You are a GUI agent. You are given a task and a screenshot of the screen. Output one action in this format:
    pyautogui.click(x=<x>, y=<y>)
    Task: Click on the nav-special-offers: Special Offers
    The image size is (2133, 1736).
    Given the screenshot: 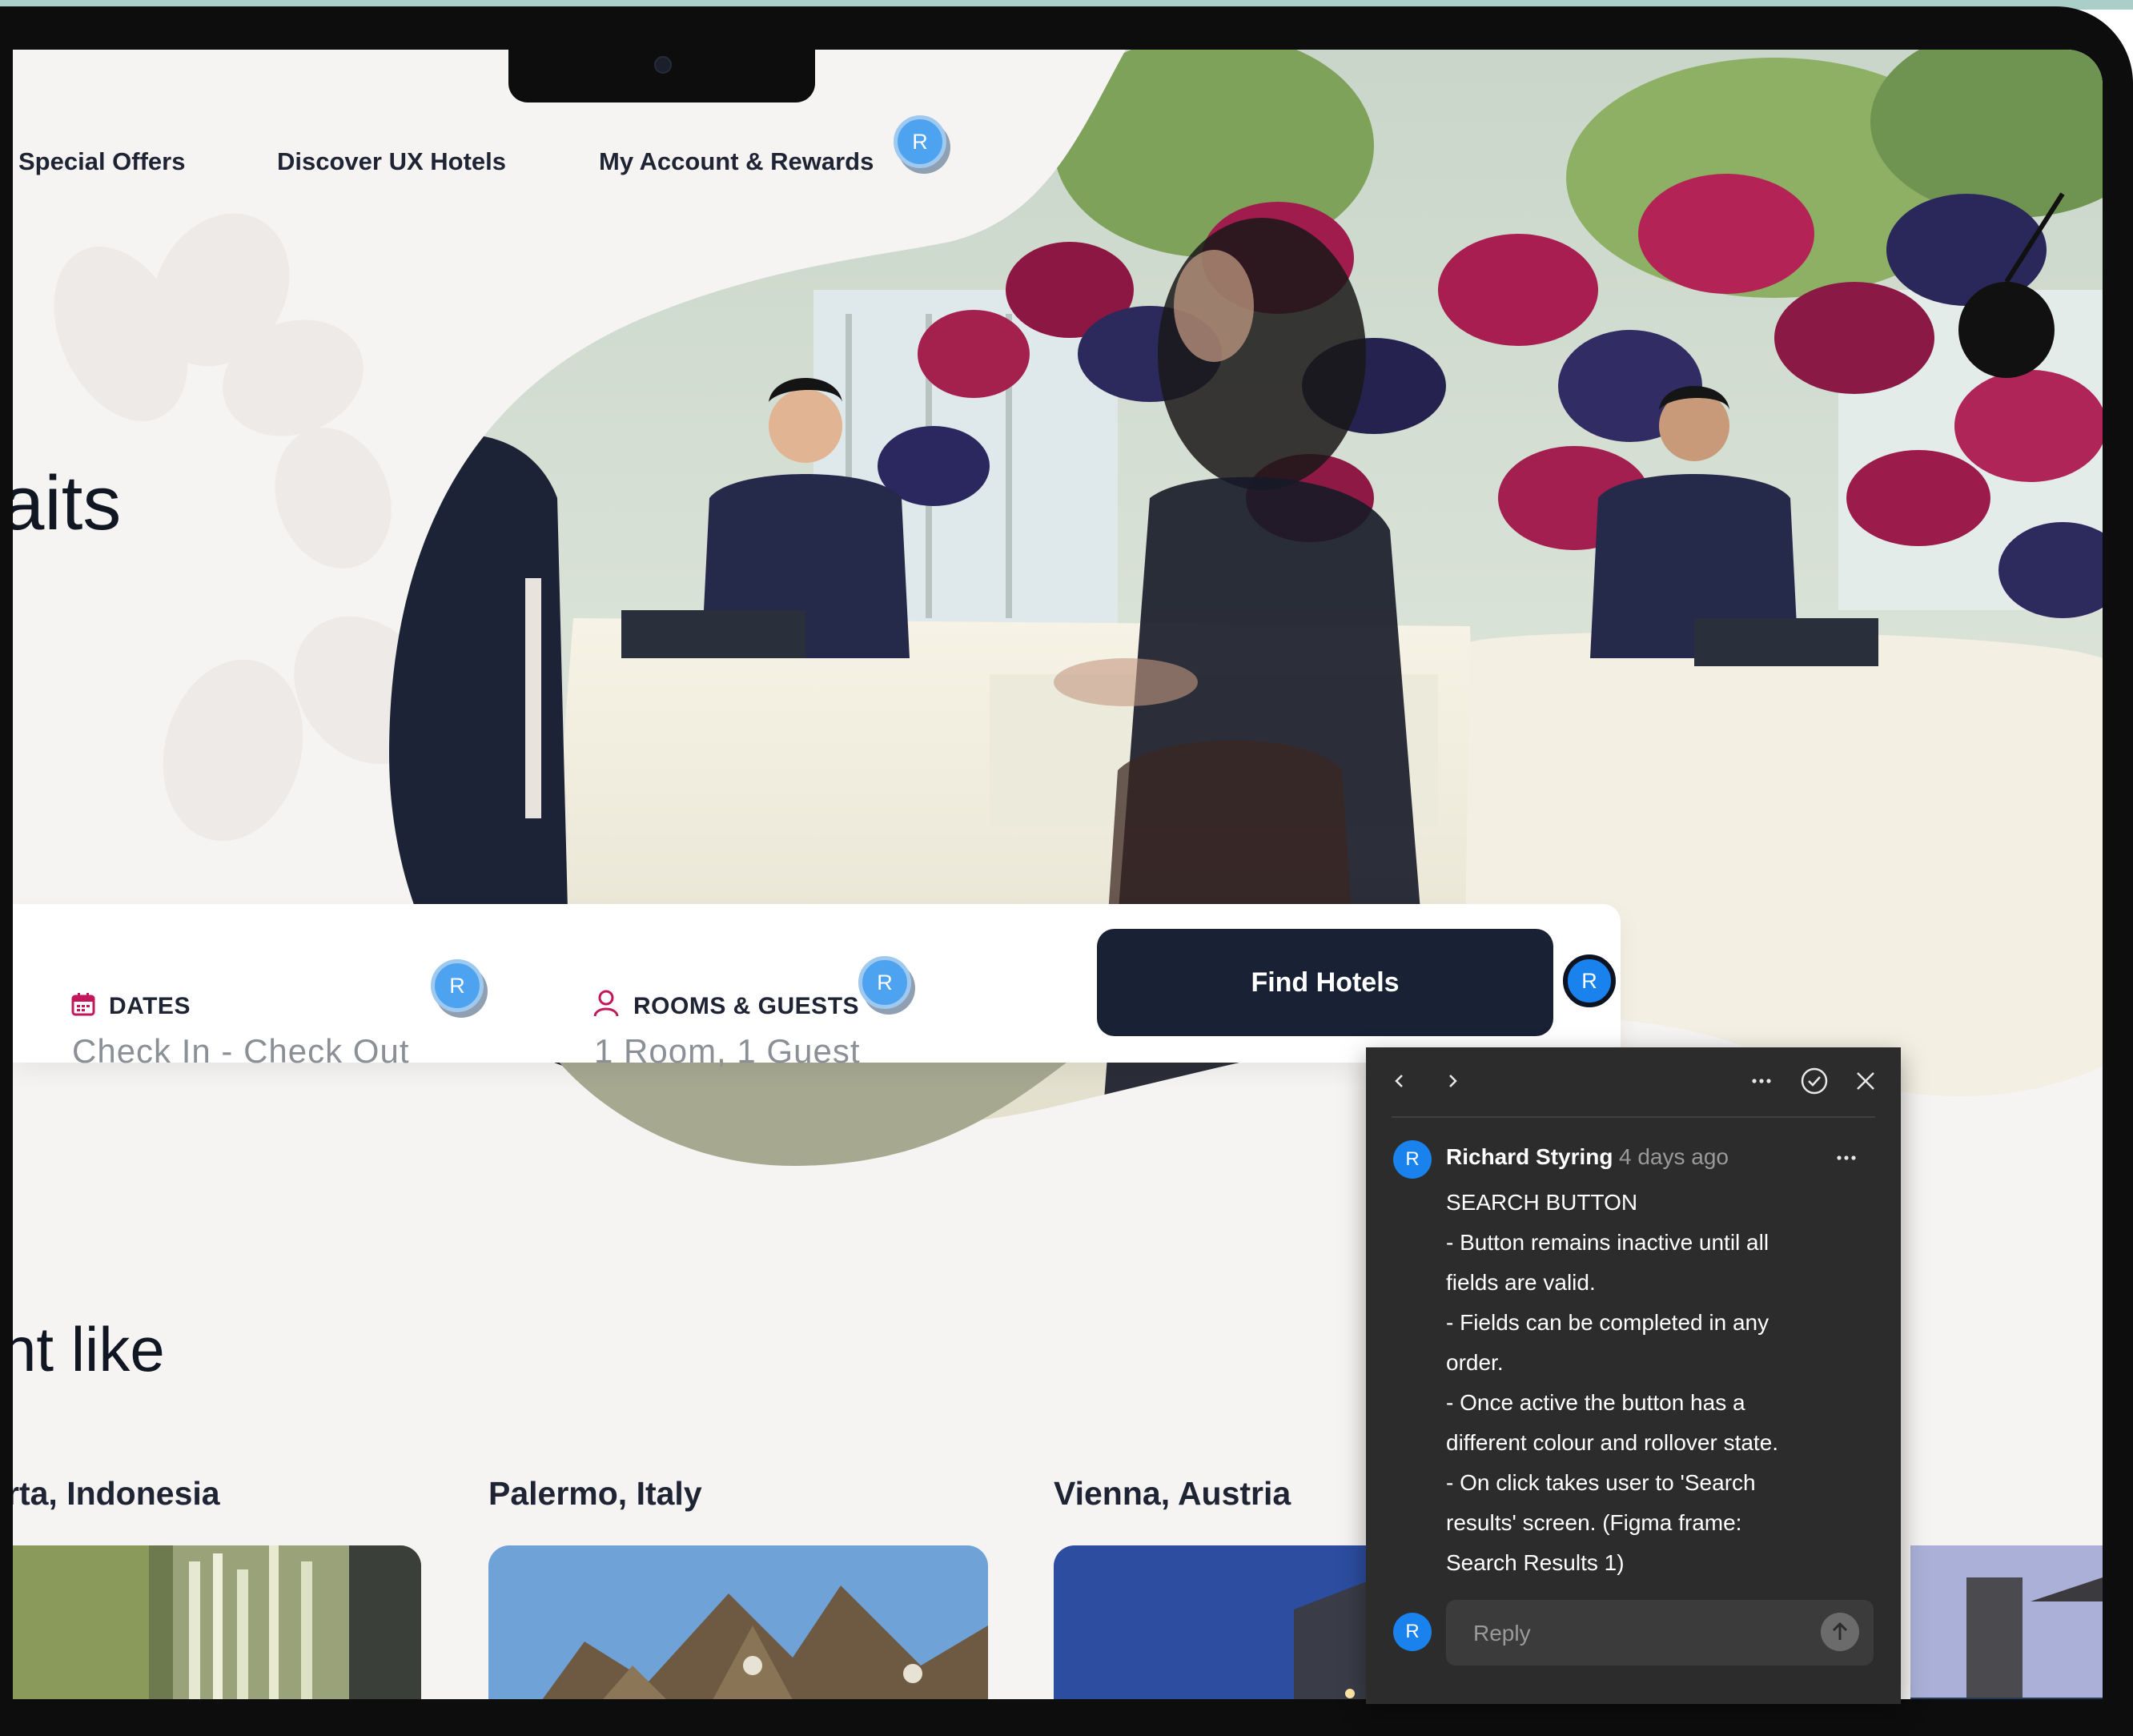 What is the action you would take?
    pyautogui.click(x=101, y=161)
    